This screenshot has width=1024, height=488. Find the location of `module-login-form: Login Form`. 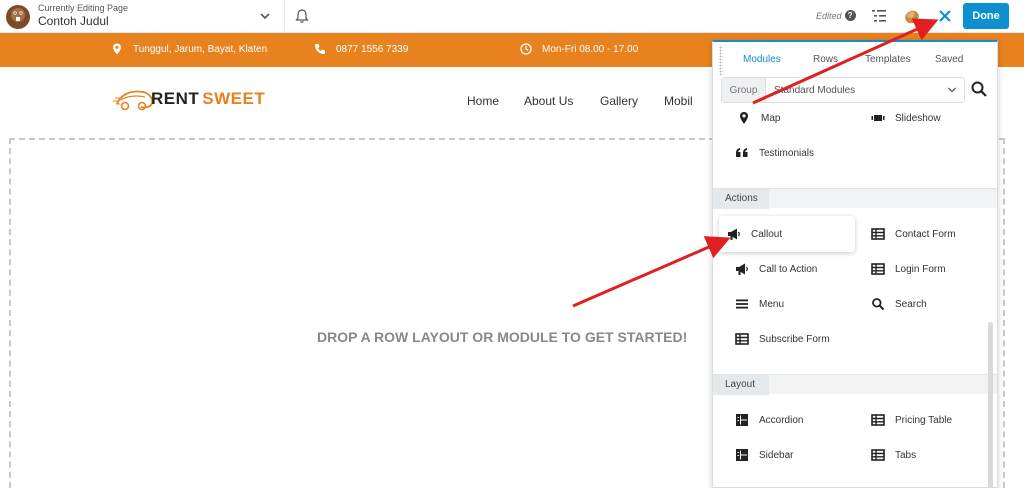

module-login-form: Login Form is located at coordinates (908, 269).